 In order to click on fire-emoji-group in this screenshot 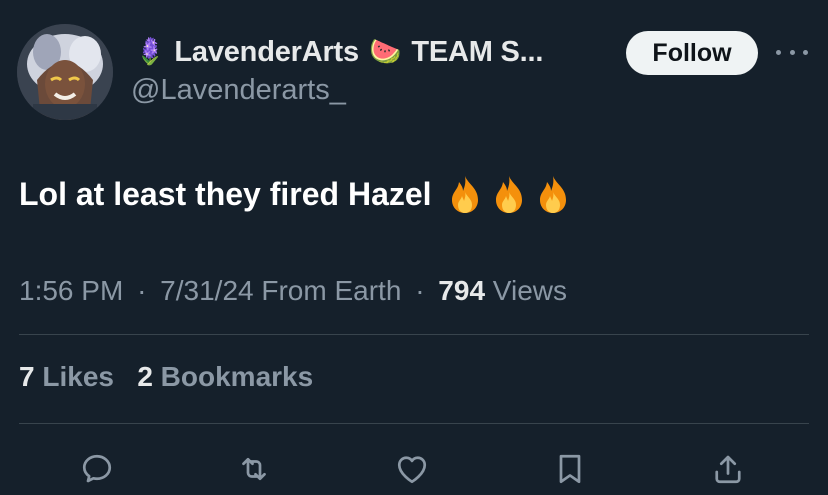, I will do `click(509, 194)`.